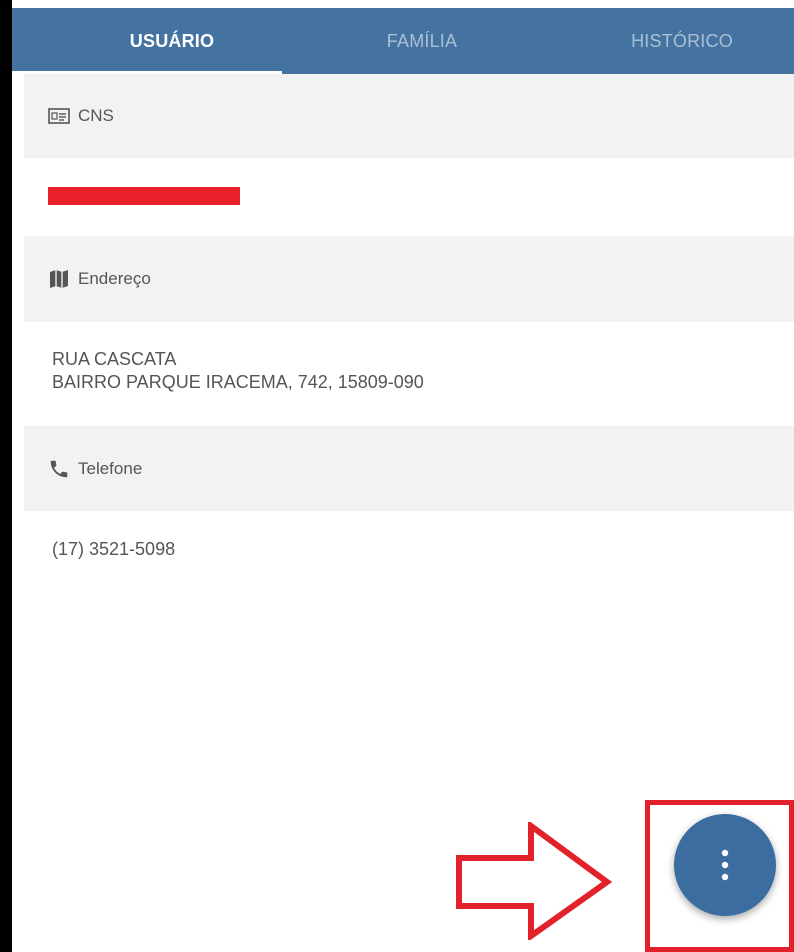 The height and width of the screenshot is (952, 794). What do you see at coordinates (114, 359) in the screenshot?
I see `address-line-1: RUA CASCATA` at bounding box center [114, 359].